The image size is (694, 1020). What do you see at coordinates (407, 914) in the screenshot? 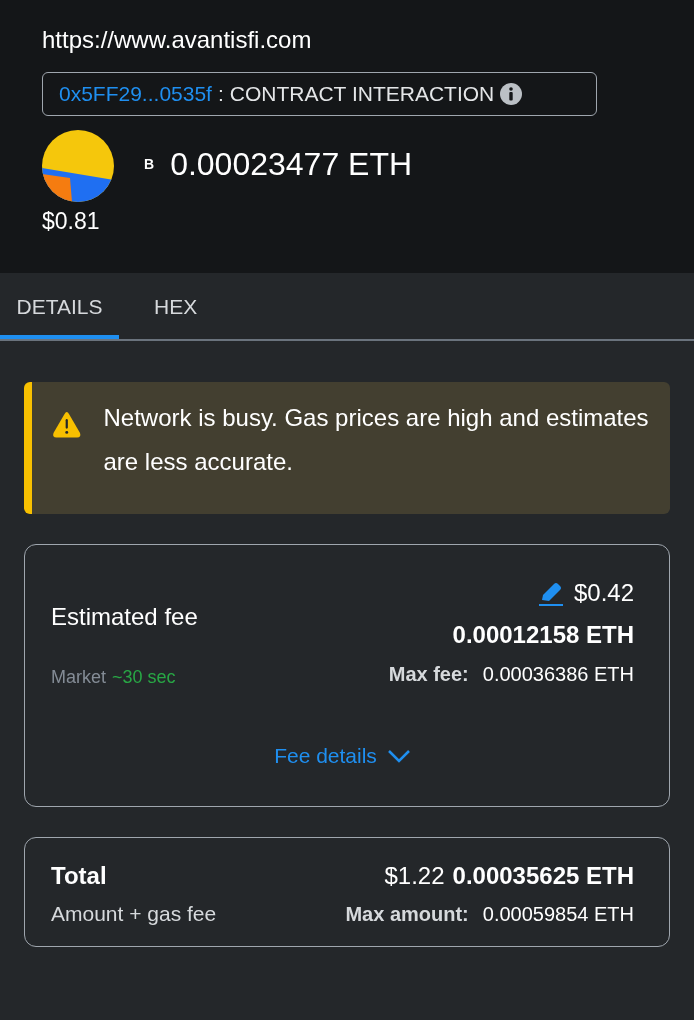
I see `max-amount-label: Max amount:` at bounding box center [407, 914].